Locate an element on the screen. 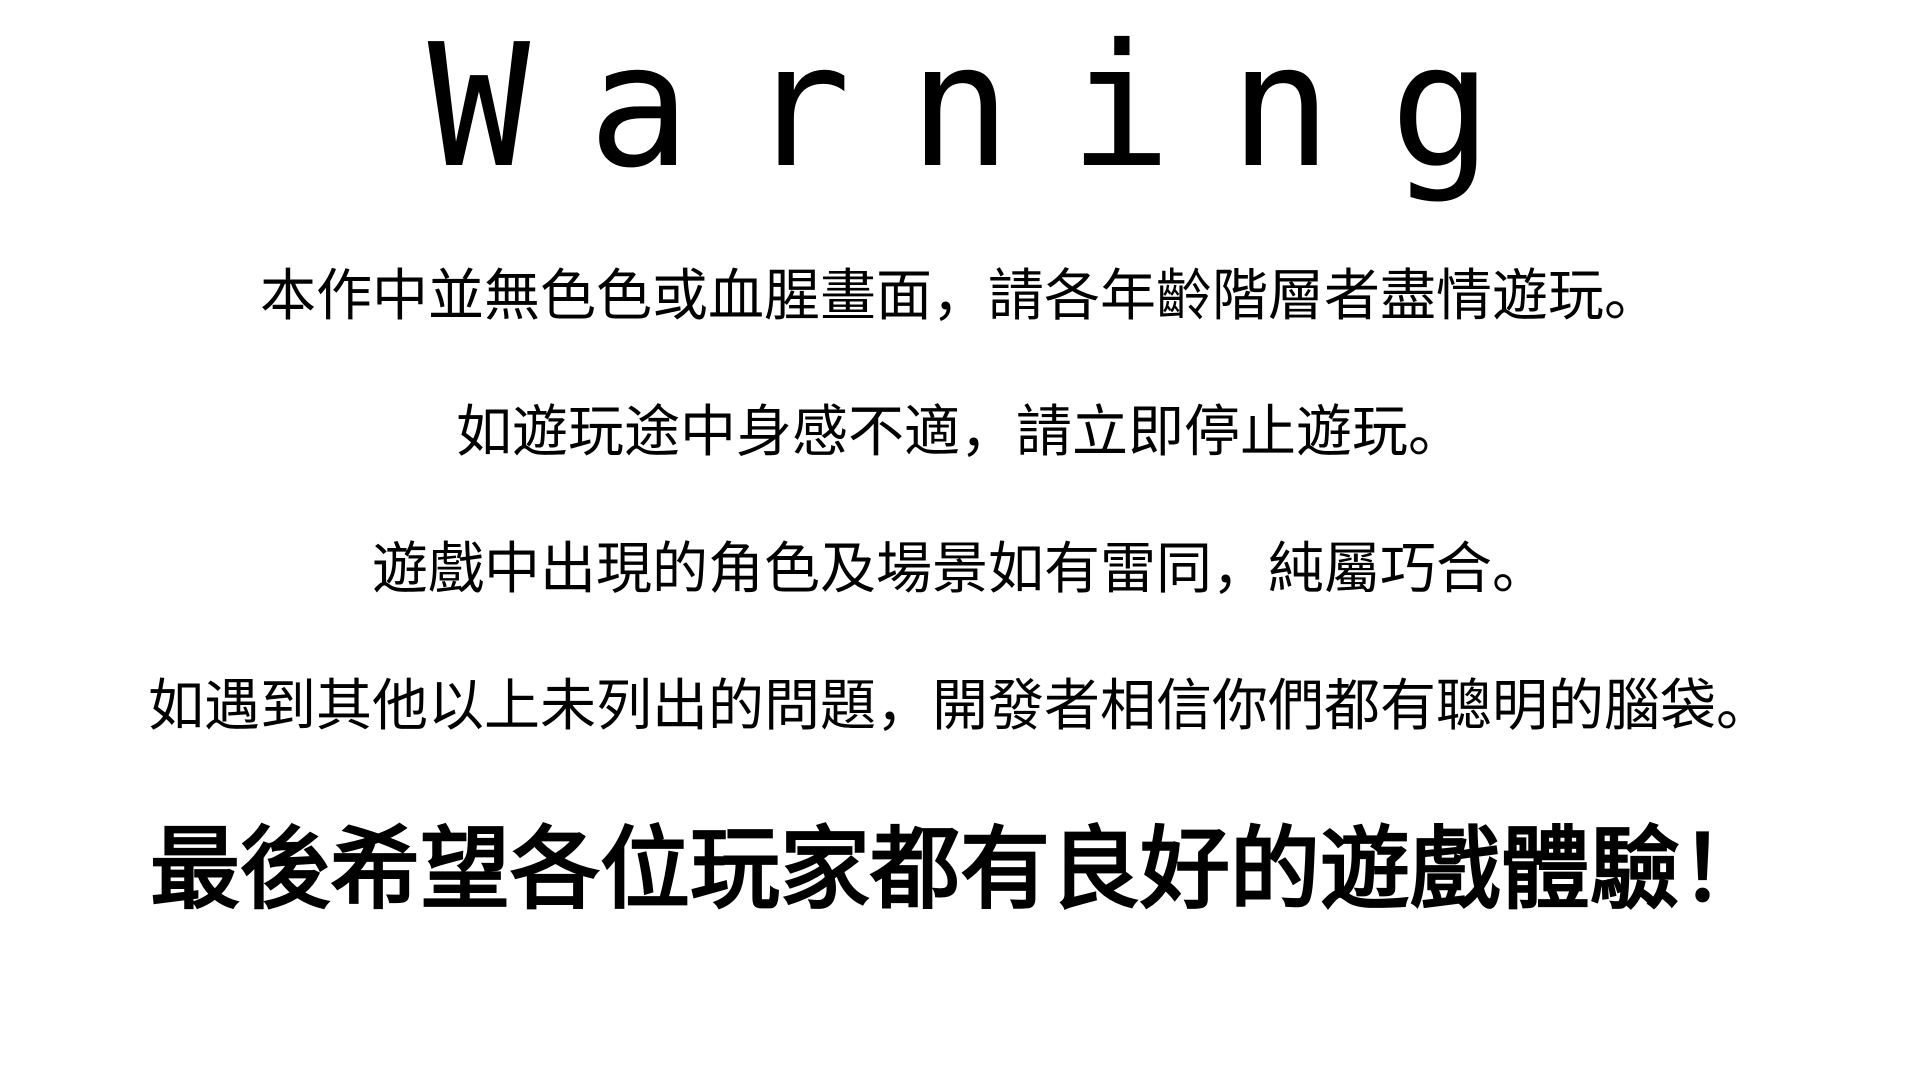  notice-line-disclaimer: 遊戲中出現的角色及場景如有雷同，純屬巧合。 is located at coordinates (960, 569).